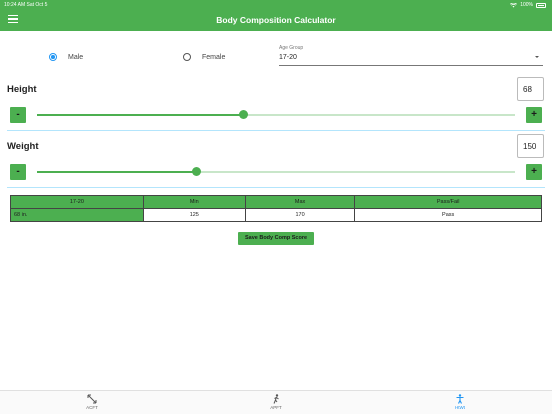 The height and width of the screenshot is (414, 552). Describe the element at coordinates (411, 55) in the screenshot. I see `age-group-select: Age Group 17-20` at that location.